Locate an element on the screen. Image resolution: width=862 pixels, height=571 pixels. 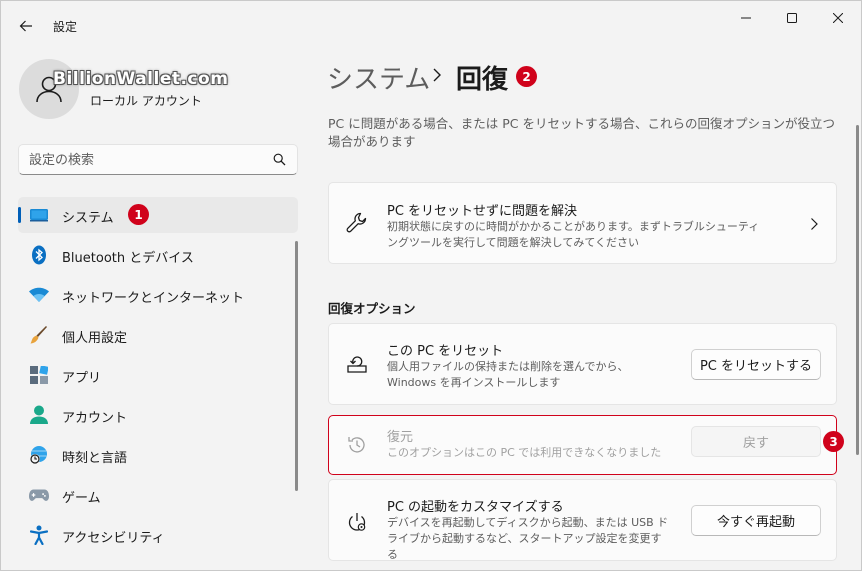
reset-pc-button: PC をリセットする is located at coordinates (756, 364).